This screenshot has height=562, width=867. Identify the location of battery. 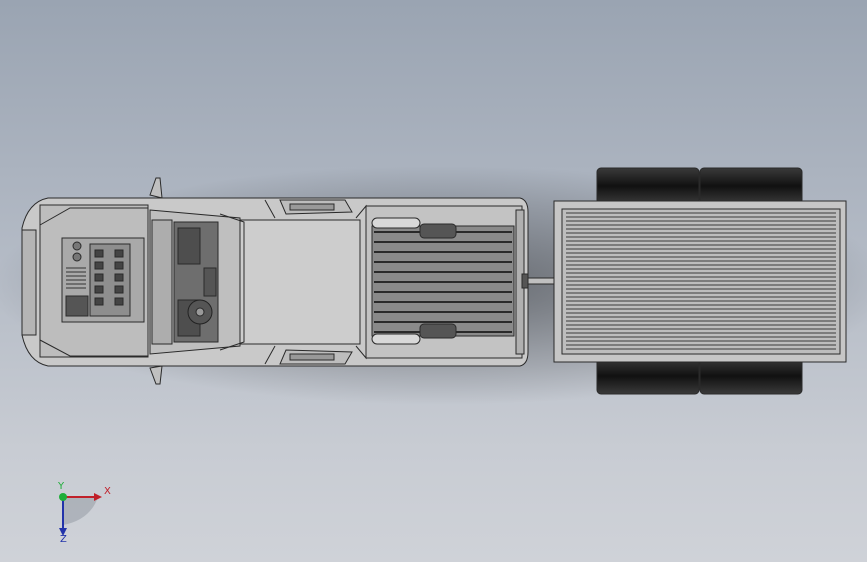
(77, 306).